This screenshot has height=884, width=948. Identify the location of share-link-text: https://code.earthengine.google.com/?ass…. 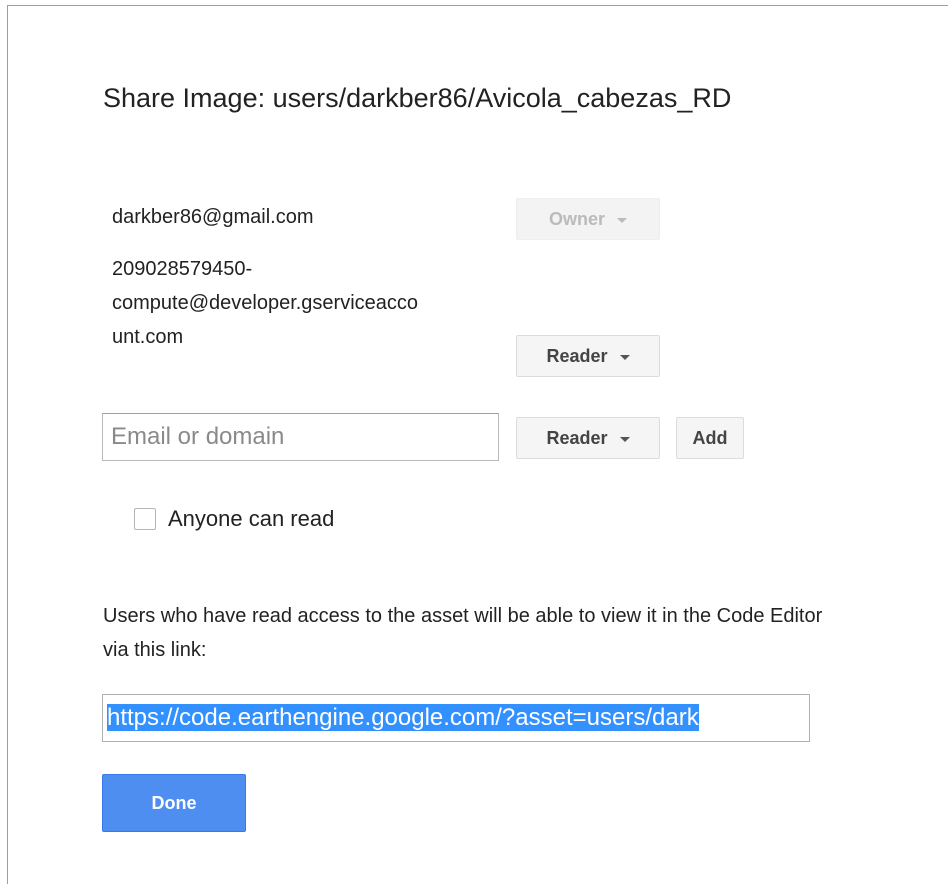
(403, 717).